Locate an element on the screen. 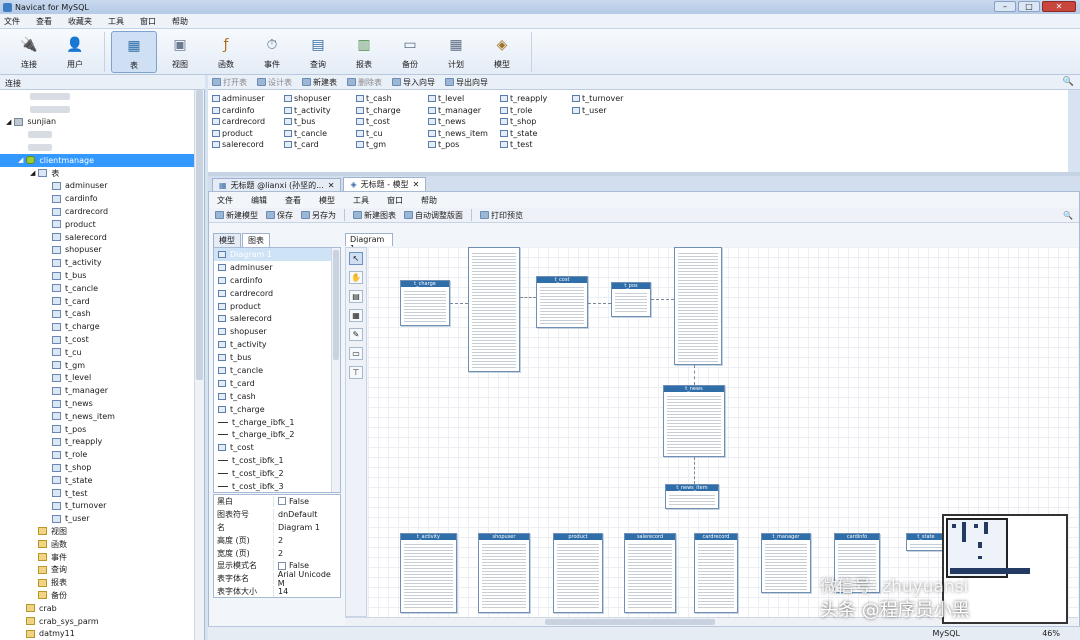 This screenshot has height=640, width=1080. object-item: t_cost is located at coordinates (392, 122).